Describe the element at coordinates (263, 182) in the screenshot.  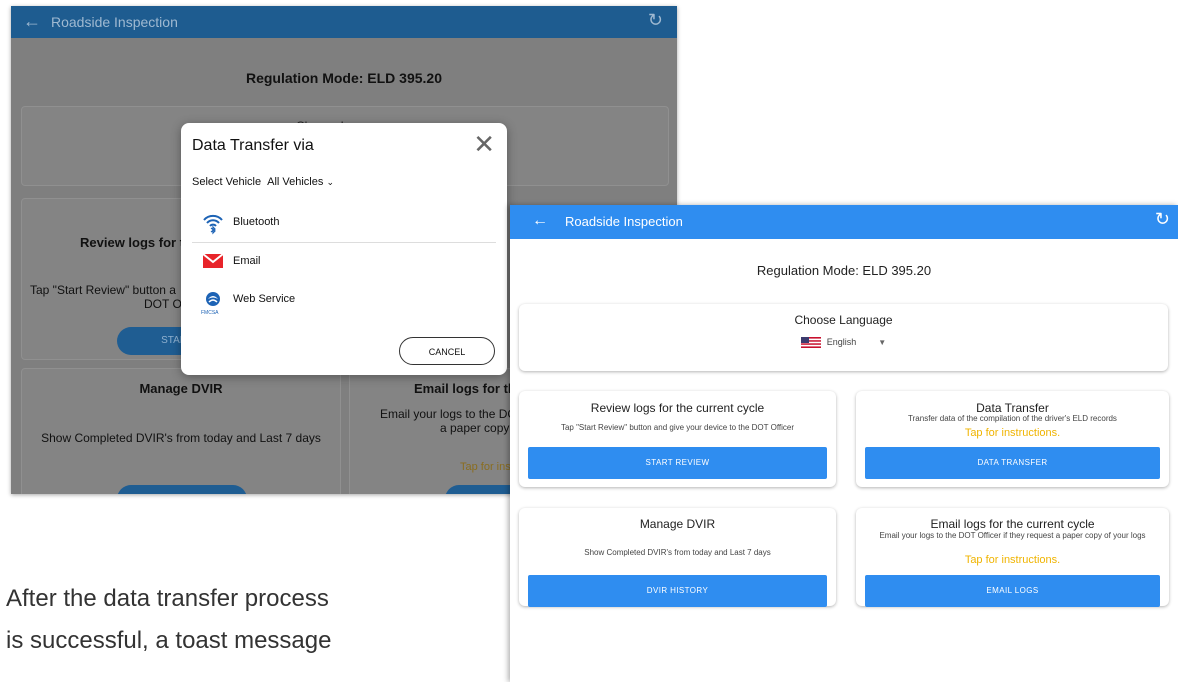
I see `select-vehicle-row: Select Vehicle All Vehicles ⌄` at that location.